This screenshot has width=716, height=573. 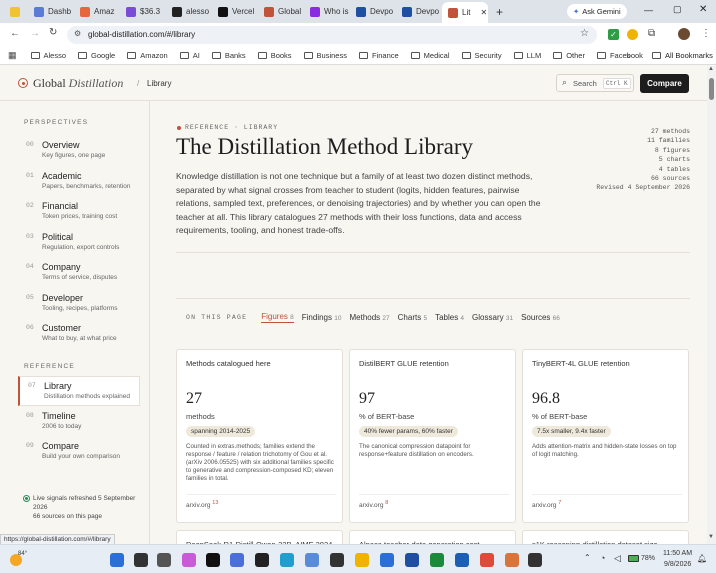 I want to click on browser-tab: Dashb, so click(x=51, y=11).